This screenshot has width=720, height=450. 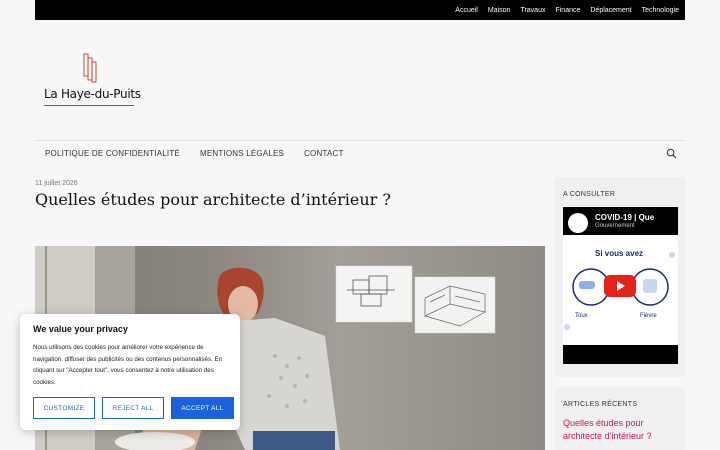 I want to click on topnav-link-accueil: Accueil, so click(x=466, y=10).